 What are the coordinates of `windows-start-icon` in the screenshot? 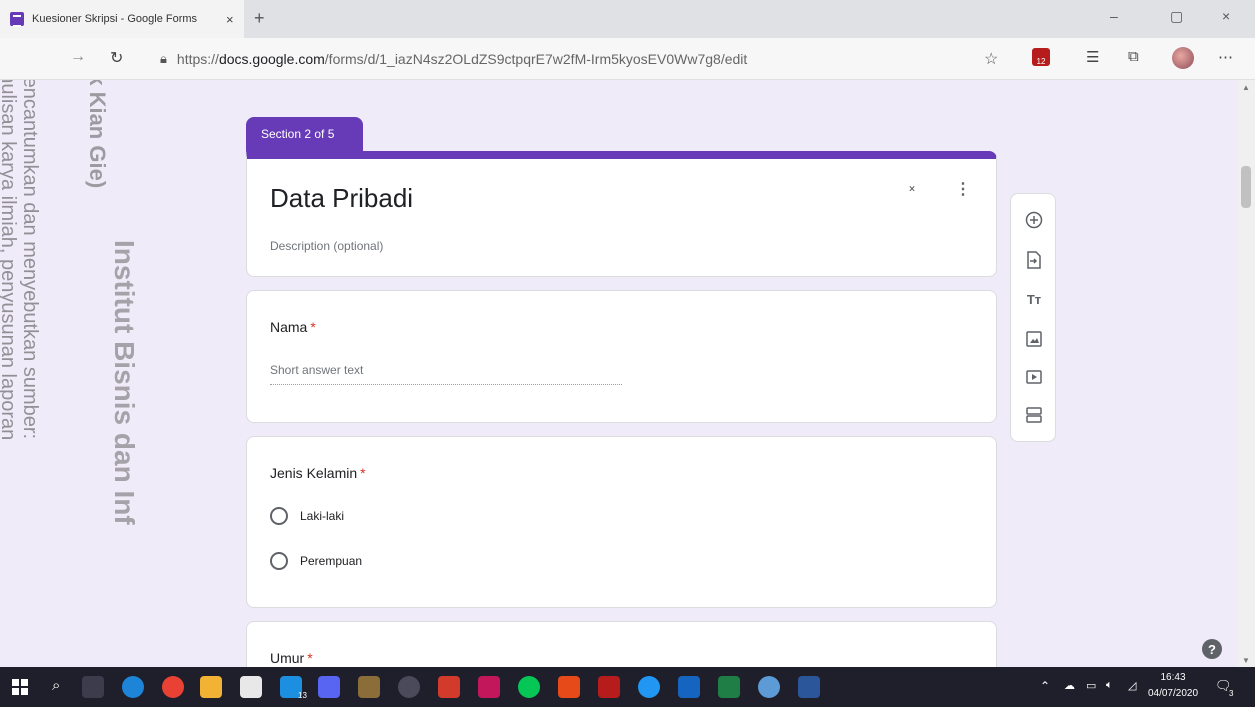 It's located at (20, 687).